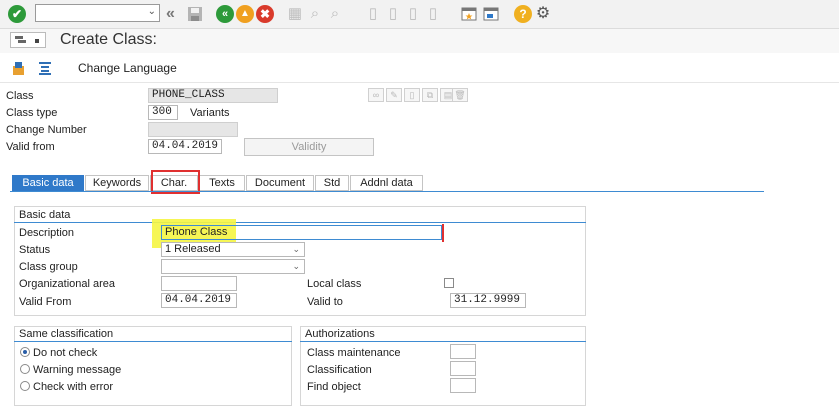 The height and width of the screenshot is (416, 839). I want to click on change-number-label: Change Number, so click(46, 130).